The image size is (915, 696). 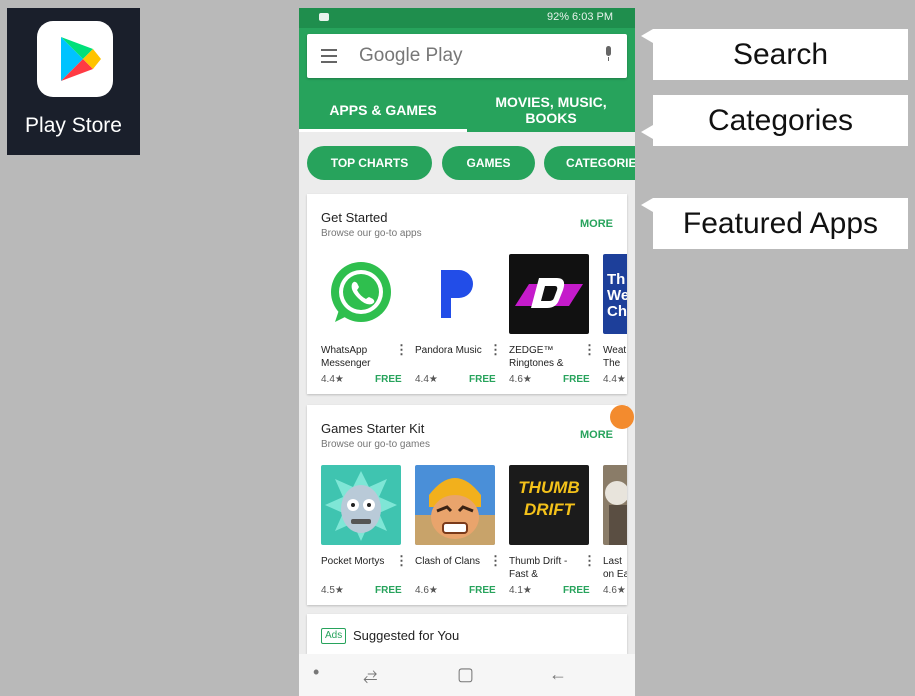 I want to click on weather-channel-icon: Th We Ch, so click(x=615, y=294).